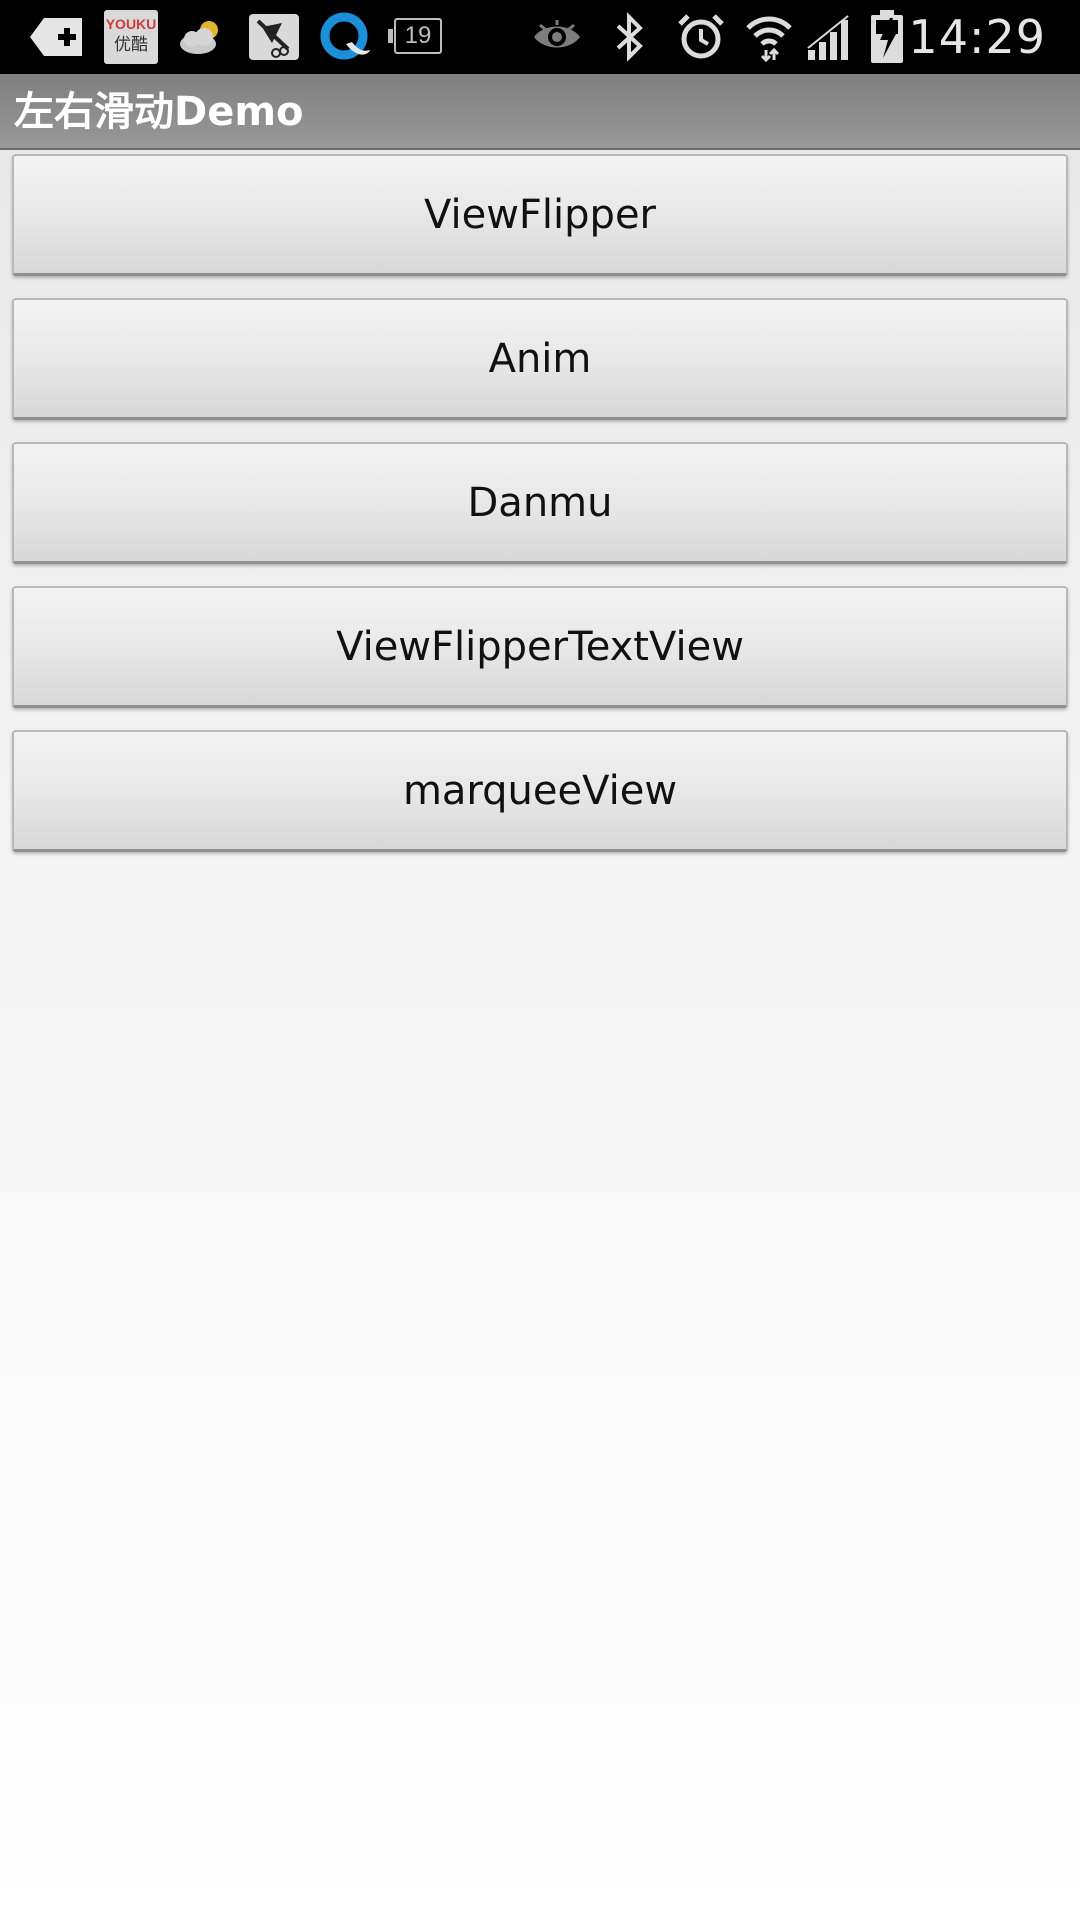 The height and width of the screenshot is (1920, 1080). Describe the element at coordinates (540, 791) in the screenshot. I see `marqueeview-button: marqueeView` at that location.